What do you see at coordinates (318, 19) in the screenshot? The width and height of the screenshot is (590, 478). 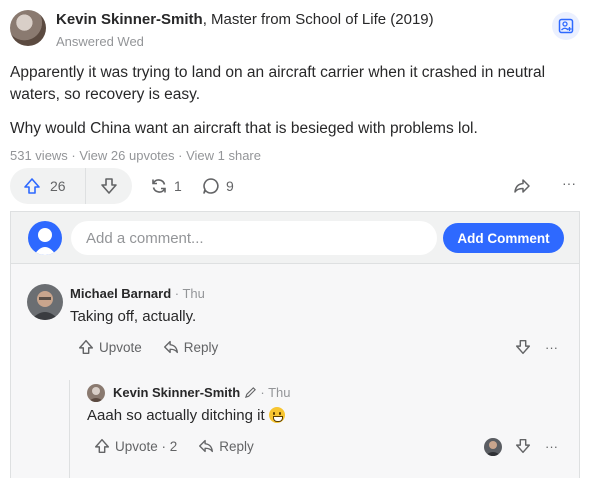 I see `author-credential: , Master from School of Life (2019)` at bounding box center [318, 19].